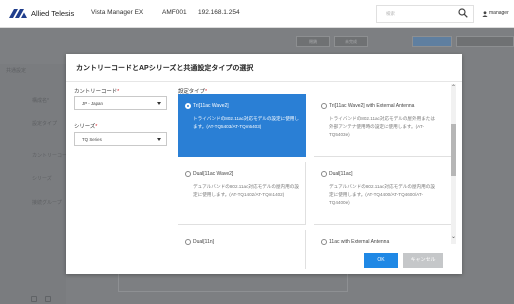 This screenshot has height=304, width=514. What do you see at coordinates (16, 71) in the screenshot?
I see `bg-section-title: 共通設定` at bounding box center [16, 71].